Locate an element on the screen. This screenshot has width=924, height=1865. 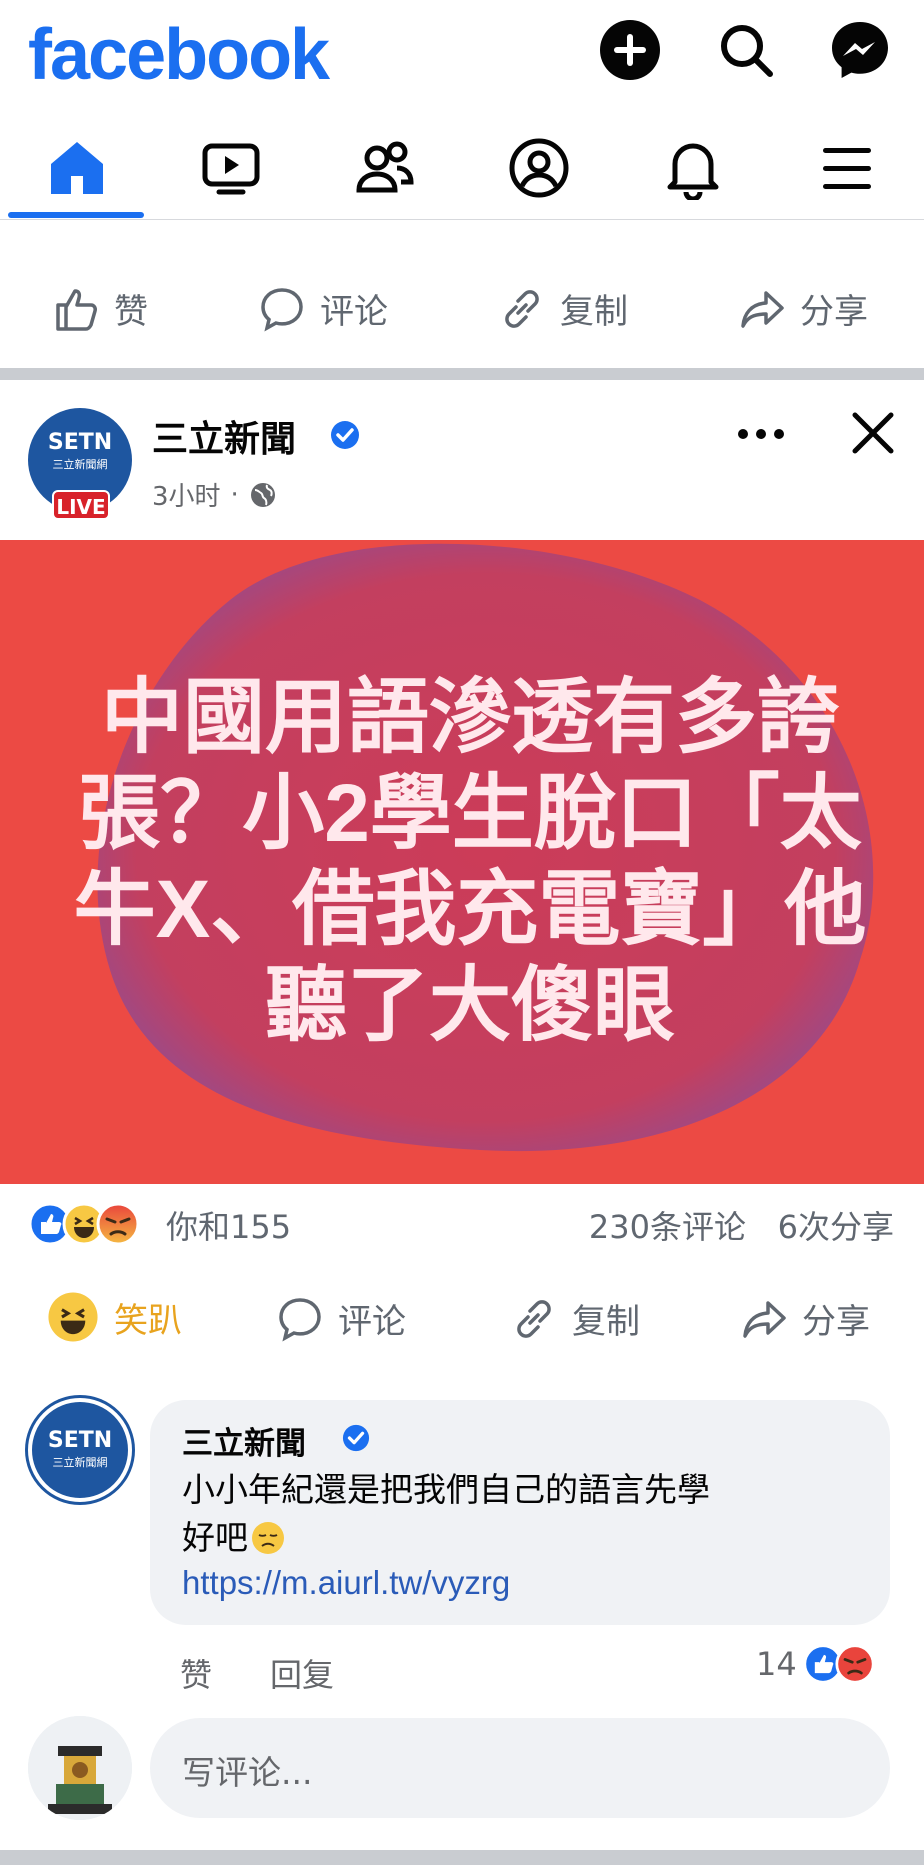
home-icon is located at coordinates (77, 168).